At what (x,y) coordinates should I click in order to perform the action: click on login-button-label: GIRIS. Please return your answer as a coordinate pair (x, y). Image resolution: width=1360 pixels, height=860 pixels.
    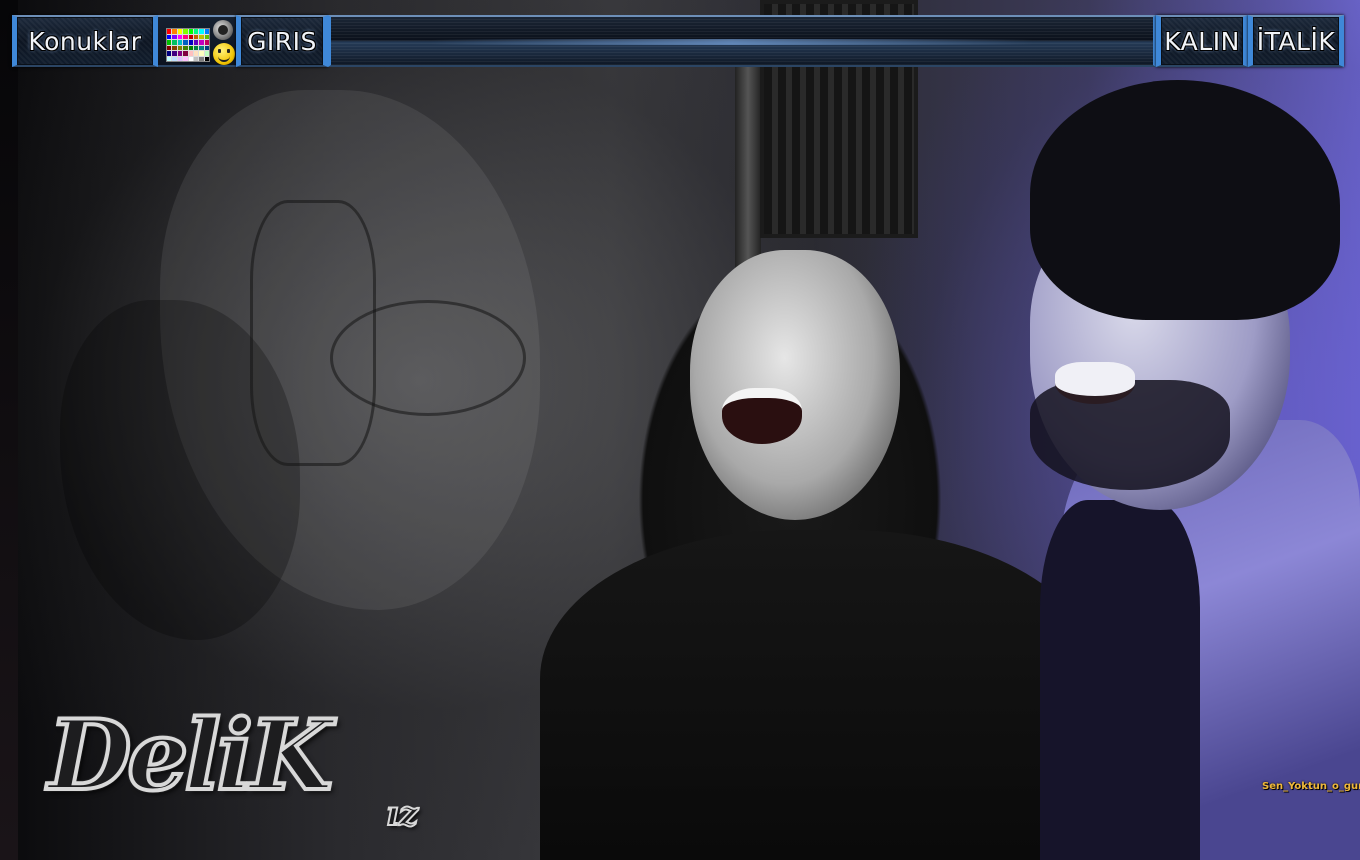
    Looking at the image, I should click on (282, 41).